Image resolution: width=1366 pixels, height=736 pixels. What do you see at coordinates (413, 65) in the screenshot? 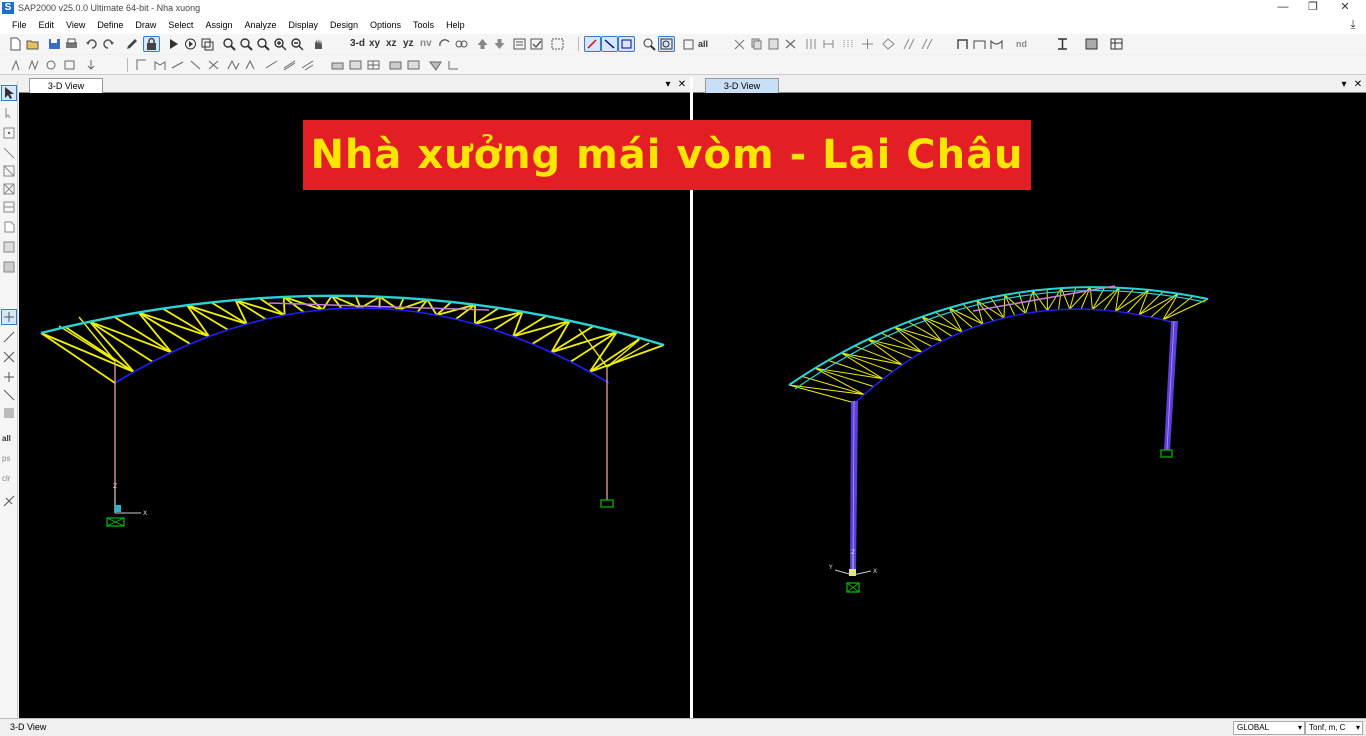
I see `link-loads-icon` at bounding box center [413, 65].